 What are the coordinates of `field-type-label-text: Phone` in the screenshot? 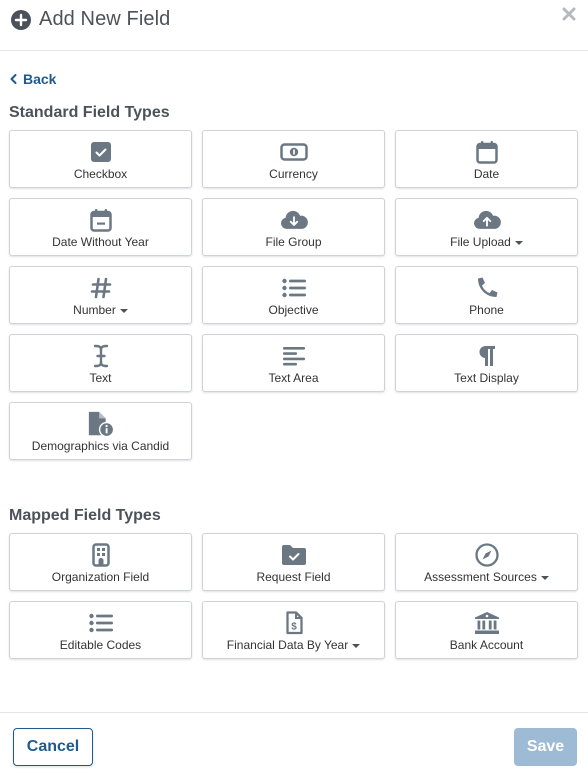 It's located at (486, 310).